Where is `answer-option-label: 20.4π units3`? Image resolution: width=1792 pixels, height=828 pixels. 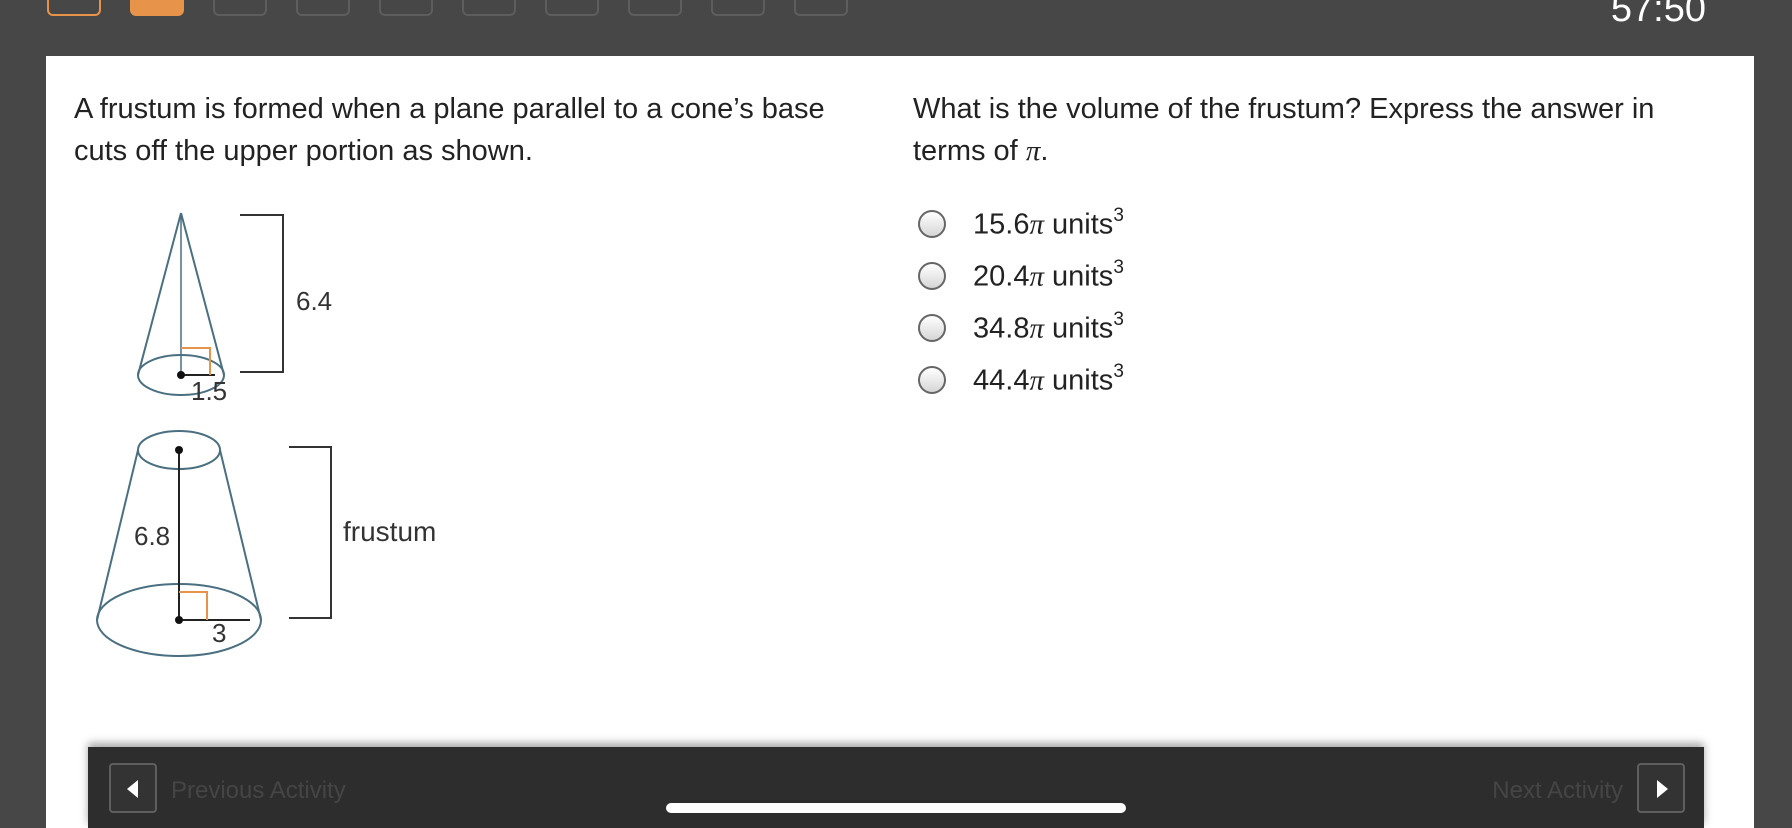
answer-option-label: 20.4π units3 is located at coordinates (1048, 275).